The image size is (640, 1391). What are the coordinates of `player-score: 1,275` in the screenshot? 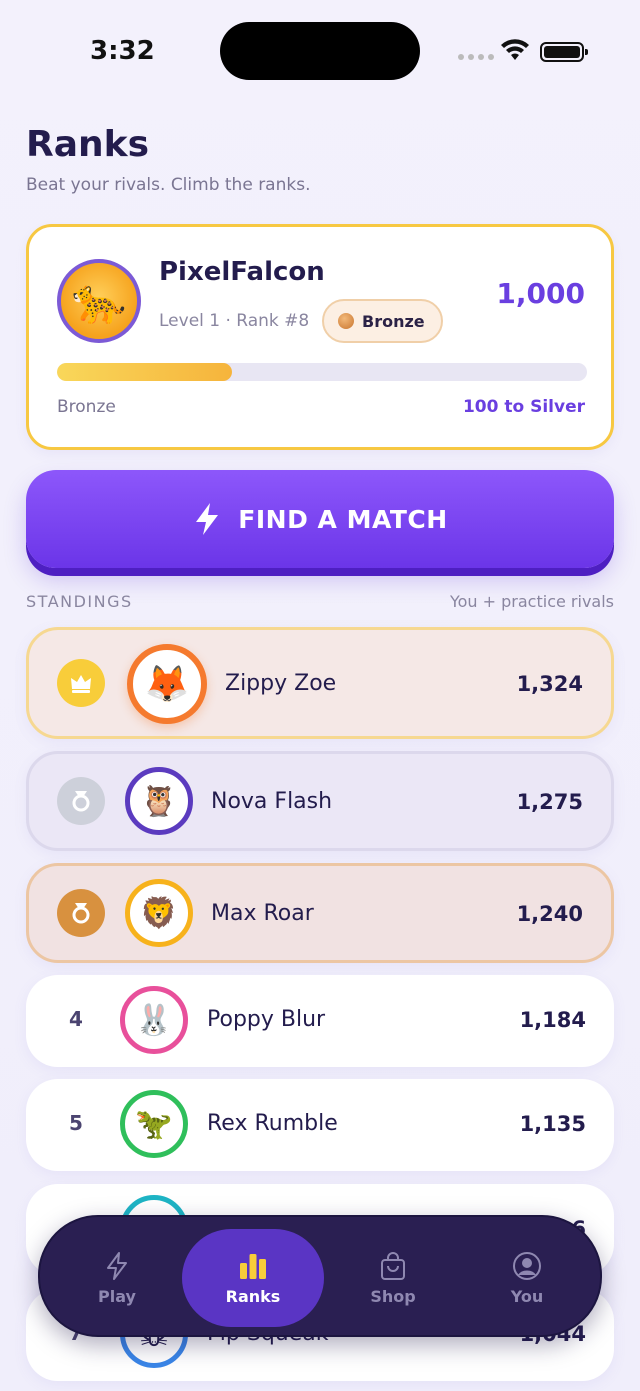 It's located at (549, 802).